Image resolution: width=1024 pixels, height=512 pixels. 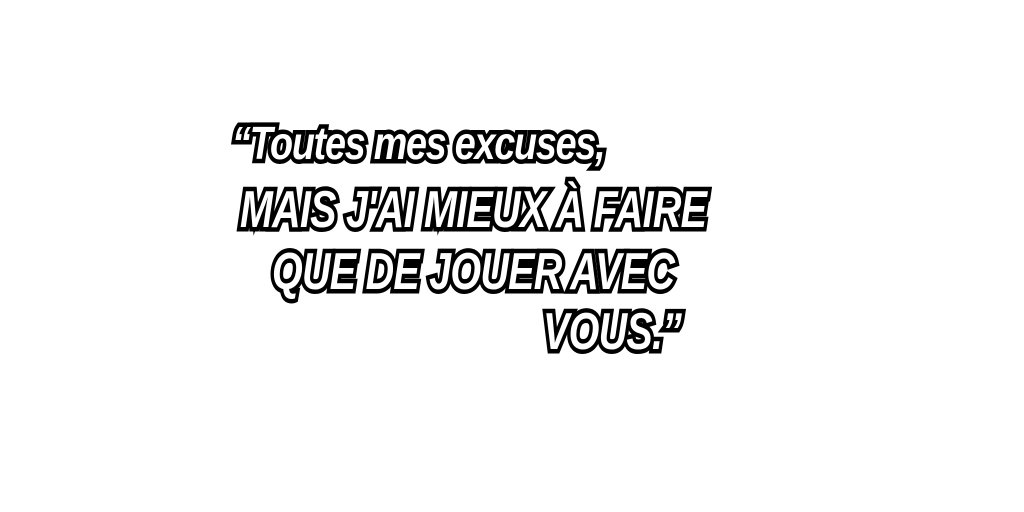 I want to click on quote-line-2: MAIS J'AI MIEUX À FAIRE, so click(x=474, y=210).